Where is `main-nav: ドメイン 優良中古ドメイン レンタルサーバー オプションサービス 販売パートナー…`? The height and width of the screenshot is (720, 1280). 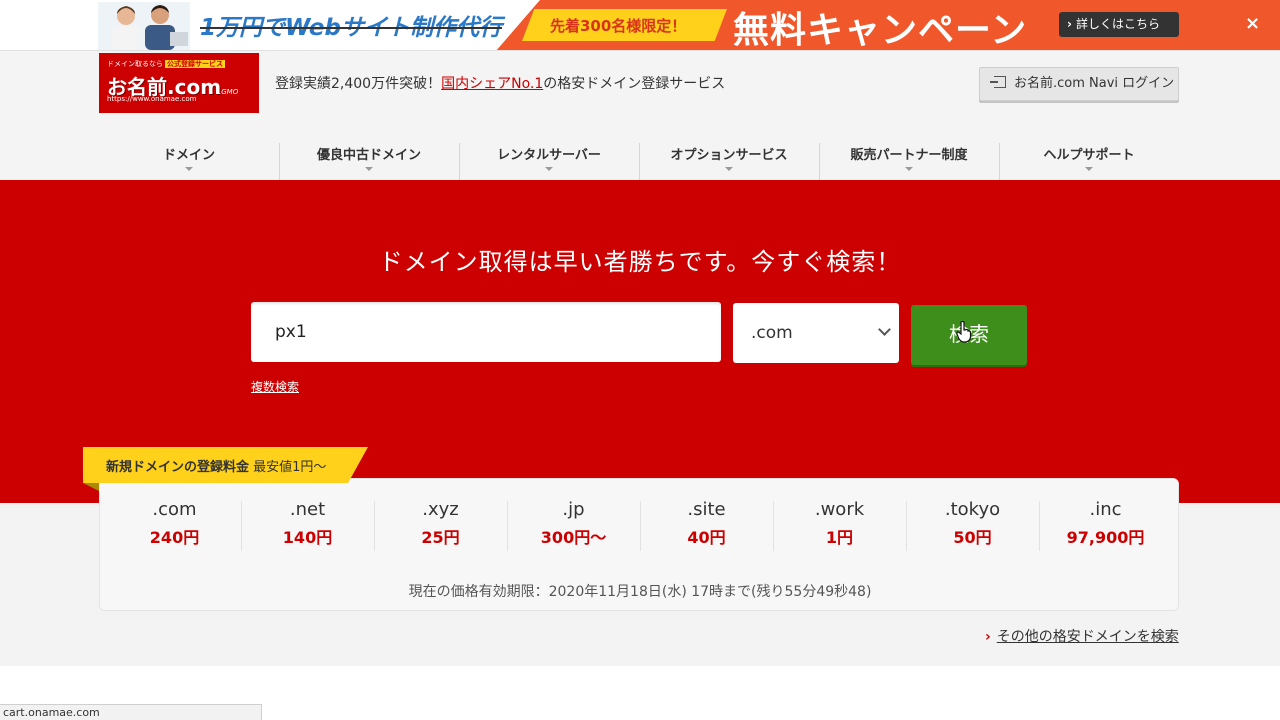 main-nav: ドメイン 優良中古ドメイン レンタルサーバー オプションサービス 販売パートナー… is located at coordinates (639, 160).